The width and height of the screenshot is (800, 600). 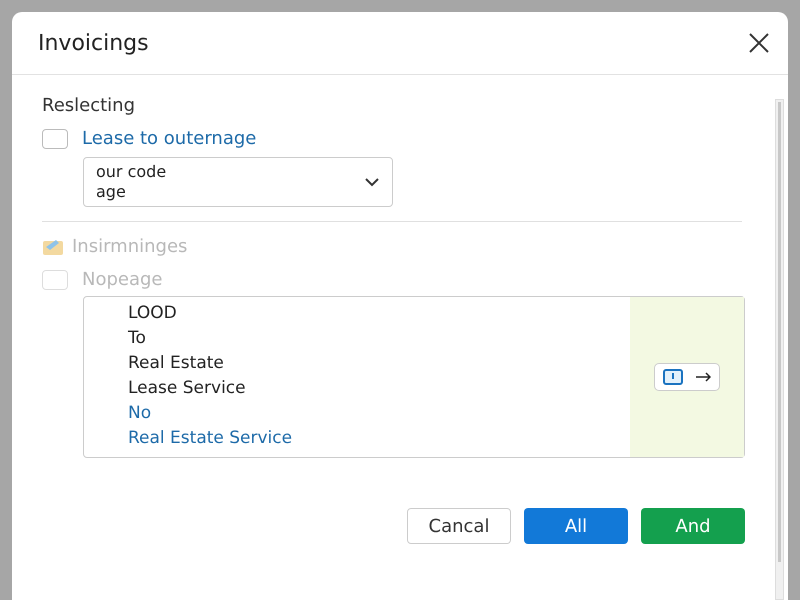 What do you see at coordinates (459, 526) in the screenshot?
I see `dialog-button: Cancal` at bounding box center [459, 526].